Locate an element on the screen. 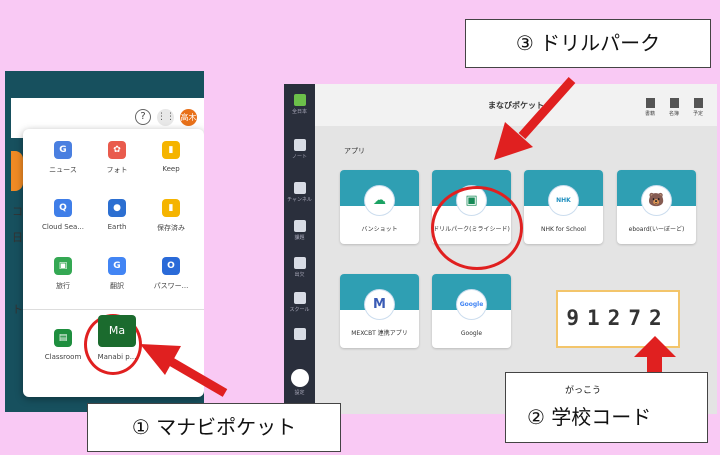  callout-label: 学校コード is located at coordinates (601, 417).